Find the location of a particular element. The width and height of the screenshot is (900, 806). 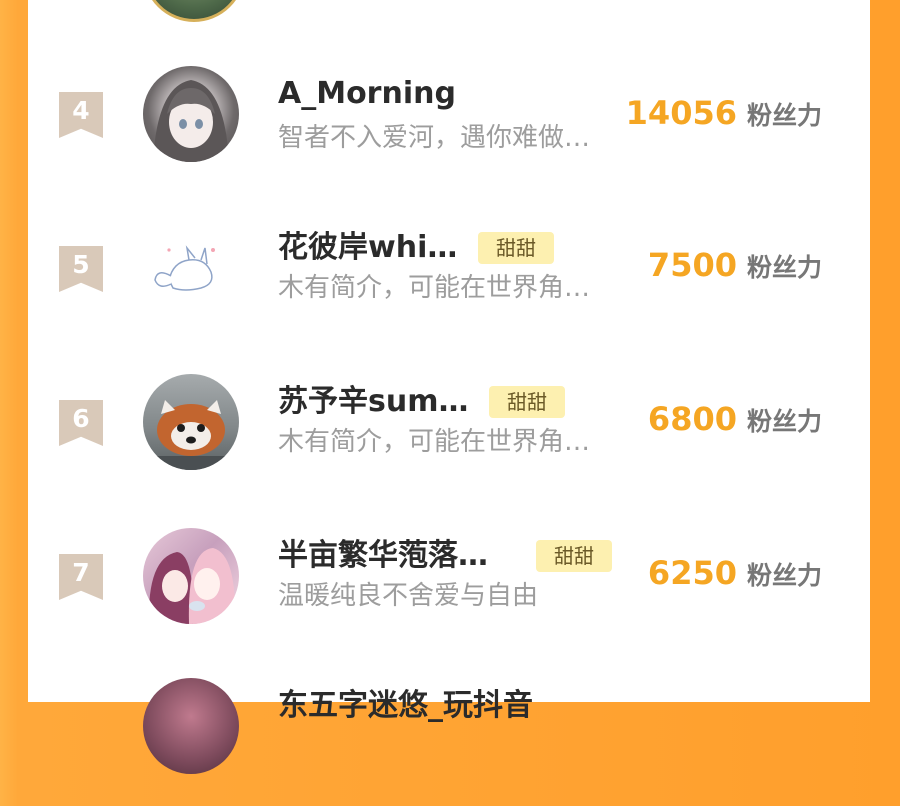

user-name: A_Morning is located at coordinates (367, 94).